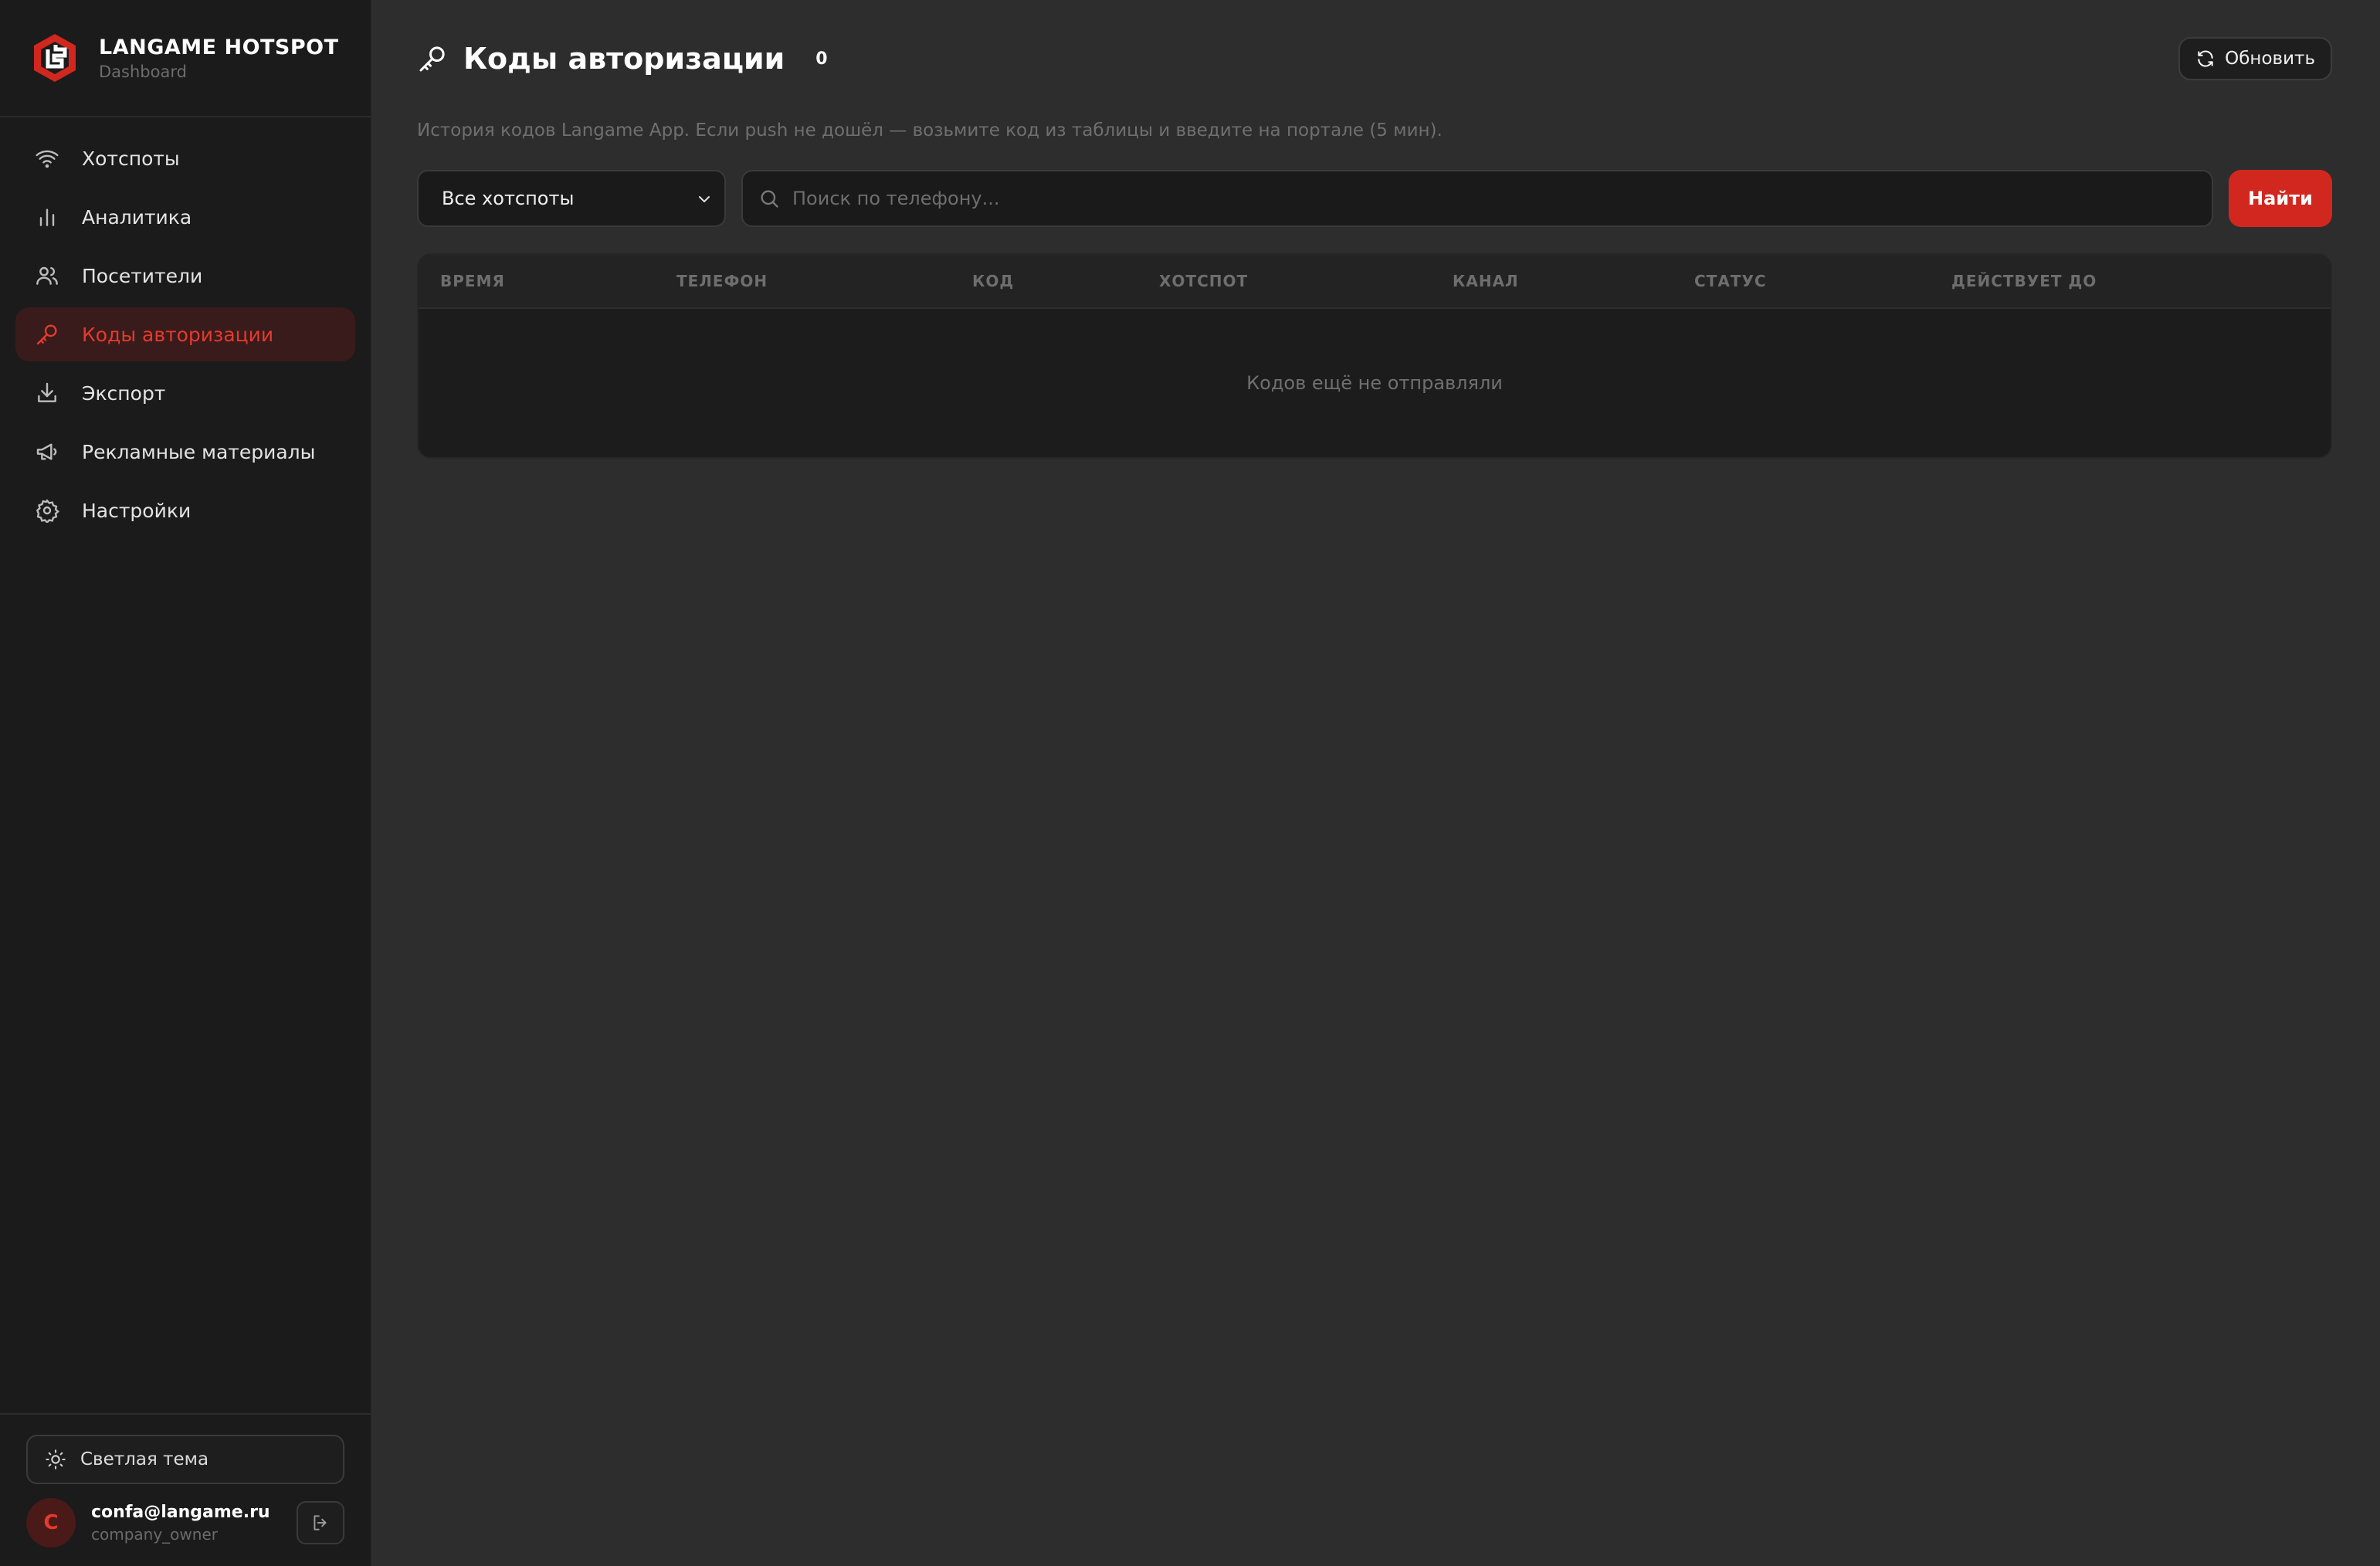  Describe the element at coordinates (180, 1512) in the screenshot. I see `user-email: confa@langame.ru` at that location.